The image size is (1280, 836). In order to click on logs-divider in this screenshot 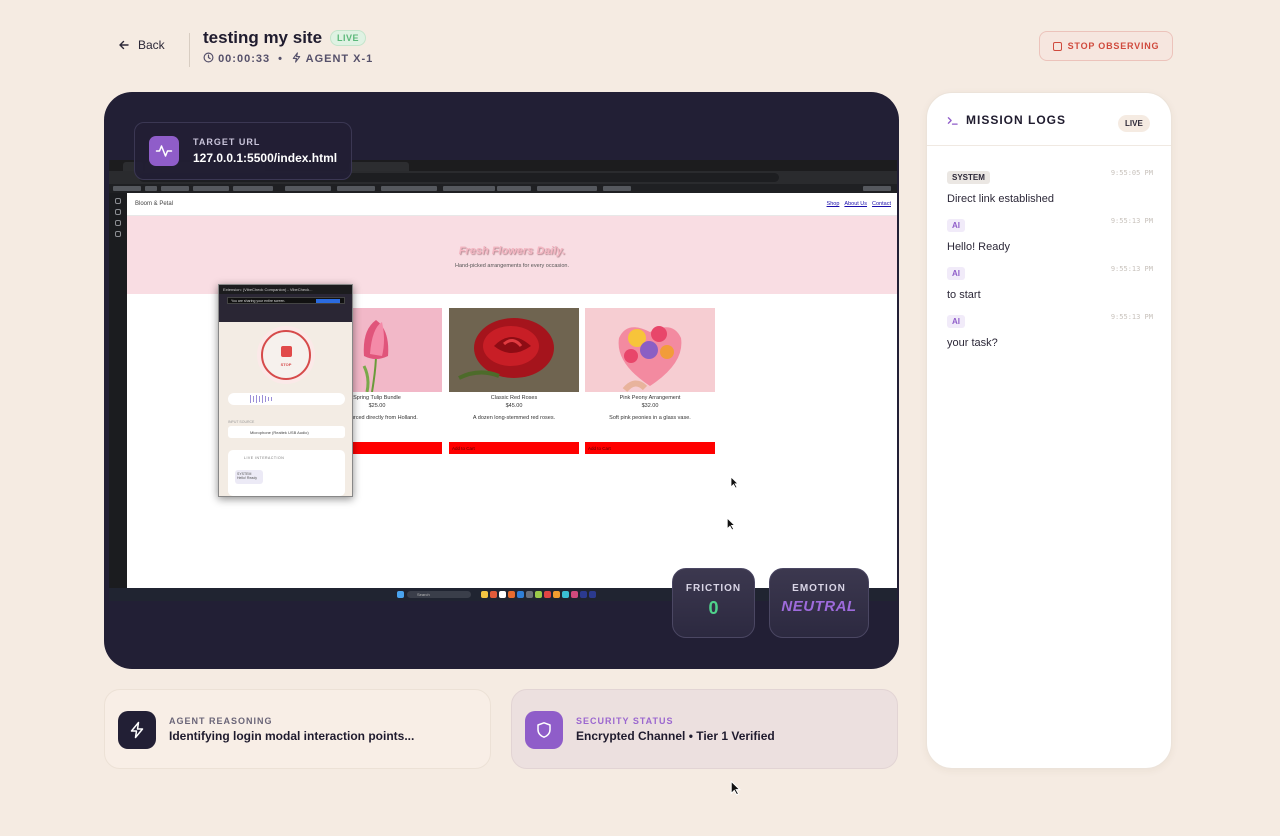, I will do `click(1049, 145)`.